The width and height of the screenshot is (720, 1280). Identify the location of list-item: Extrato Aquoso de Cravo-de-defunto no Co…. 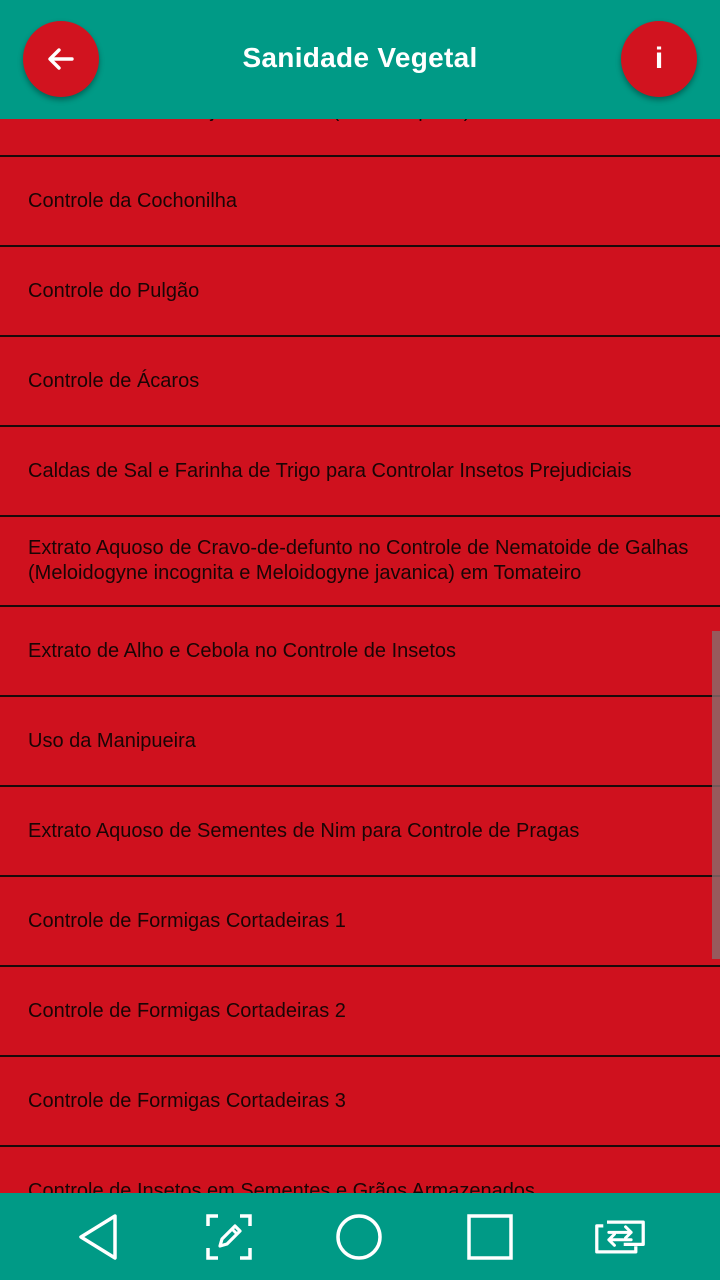
(360, 562).